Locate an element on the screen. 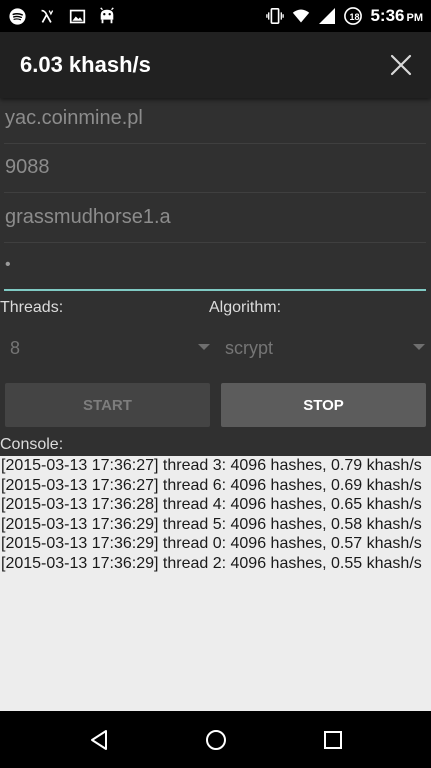  status-time-value: 5:36 is located at coordinates (387, 15).